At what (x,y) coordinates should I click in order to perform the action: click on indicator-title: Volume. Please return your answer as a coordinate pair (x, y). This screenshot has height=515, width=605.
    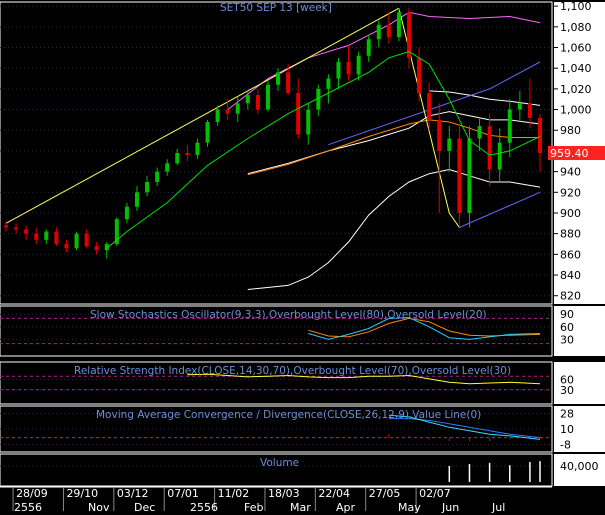
    Looking at the image, I should click on (279, 463).